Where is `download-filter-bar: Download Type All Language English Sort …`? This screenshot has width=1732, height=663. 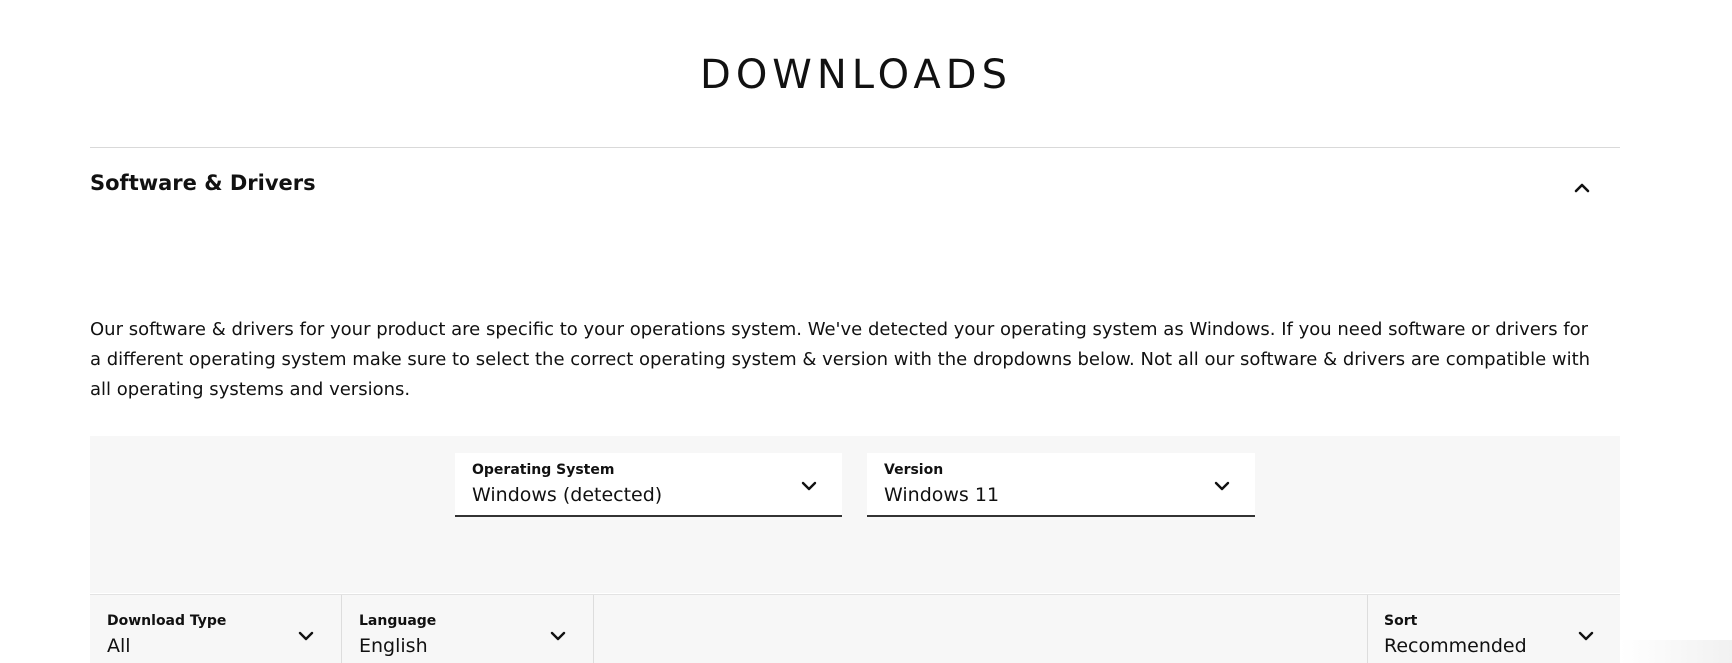 download-filter-bar: Download Type All Language English Sort … is located at coordinates (855, 628).